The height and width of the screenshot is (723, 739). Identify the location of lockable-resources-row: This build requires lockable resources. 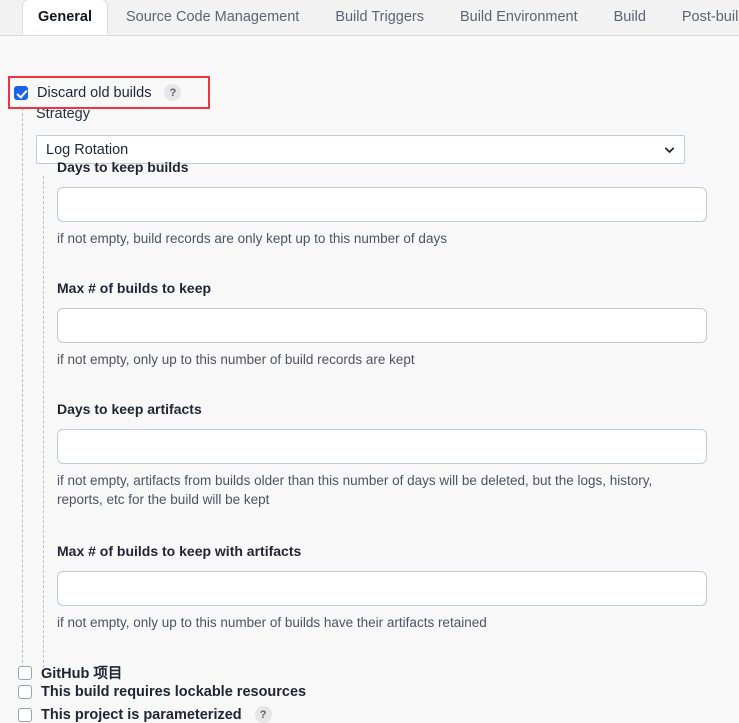
(162, 692).